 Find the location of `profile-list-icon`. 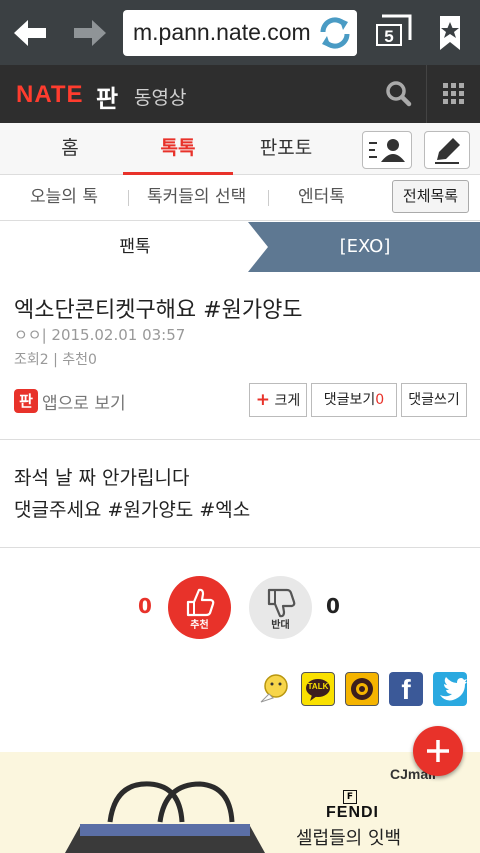

profile-list-icon is located at coordinates (387, 150).